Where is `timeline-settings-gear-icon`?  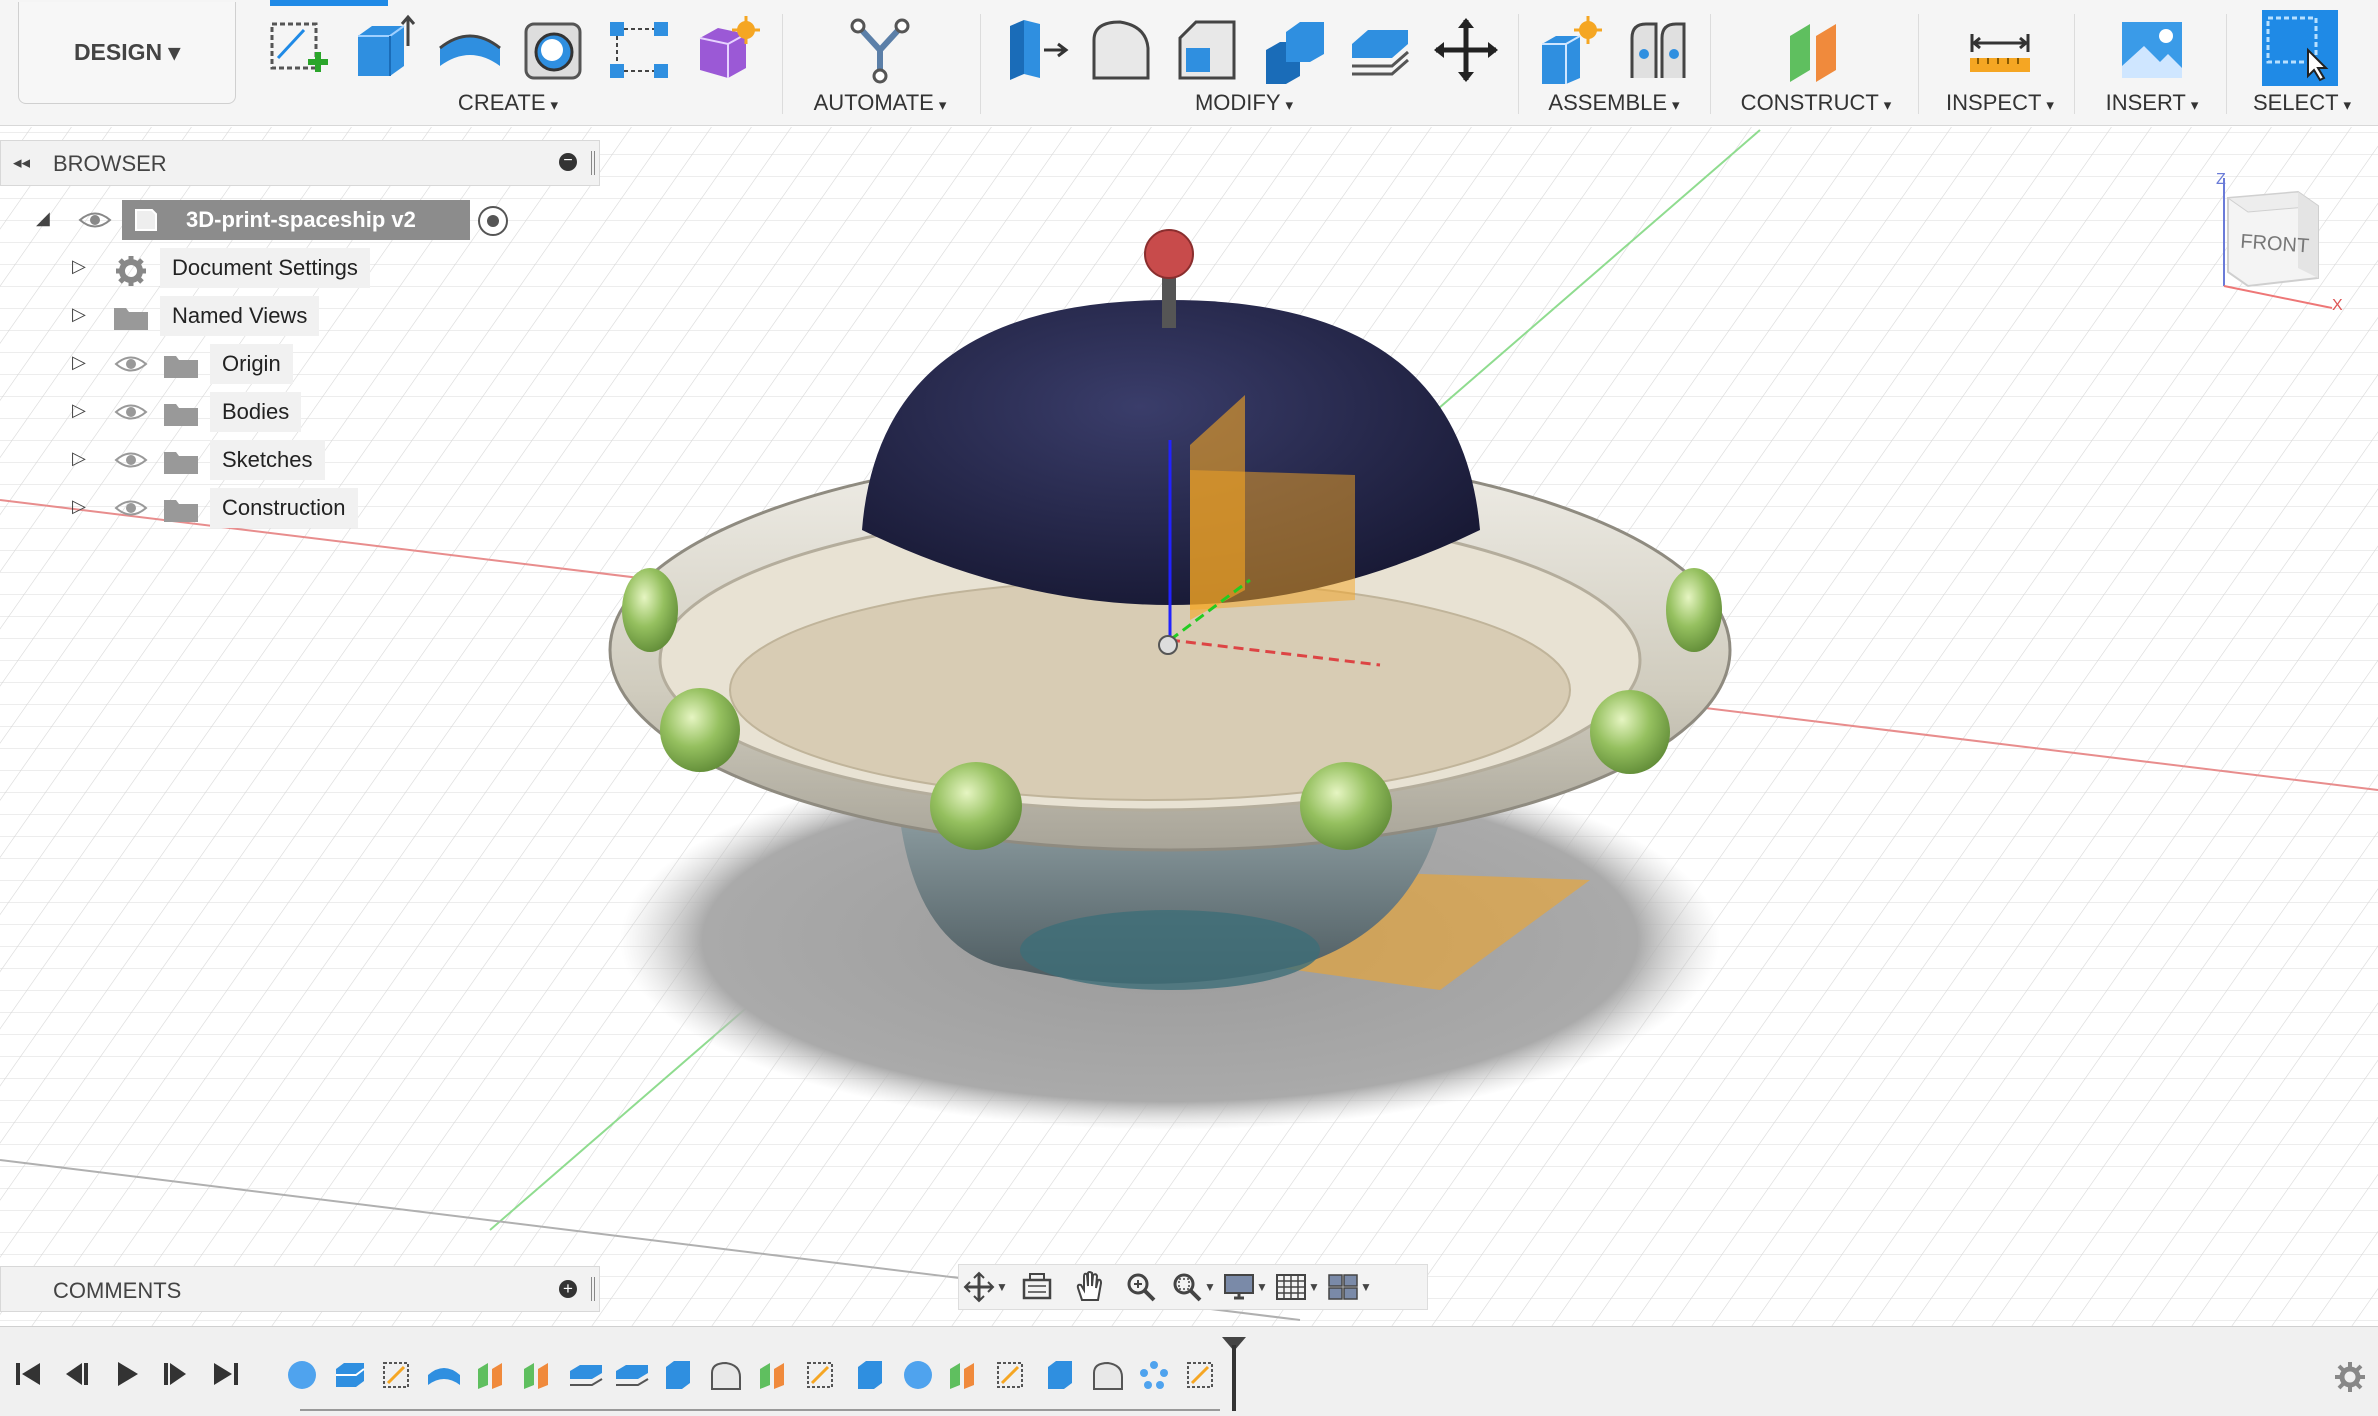 timeline-settings-gear-icon is located at coordinates (2350, 1377).